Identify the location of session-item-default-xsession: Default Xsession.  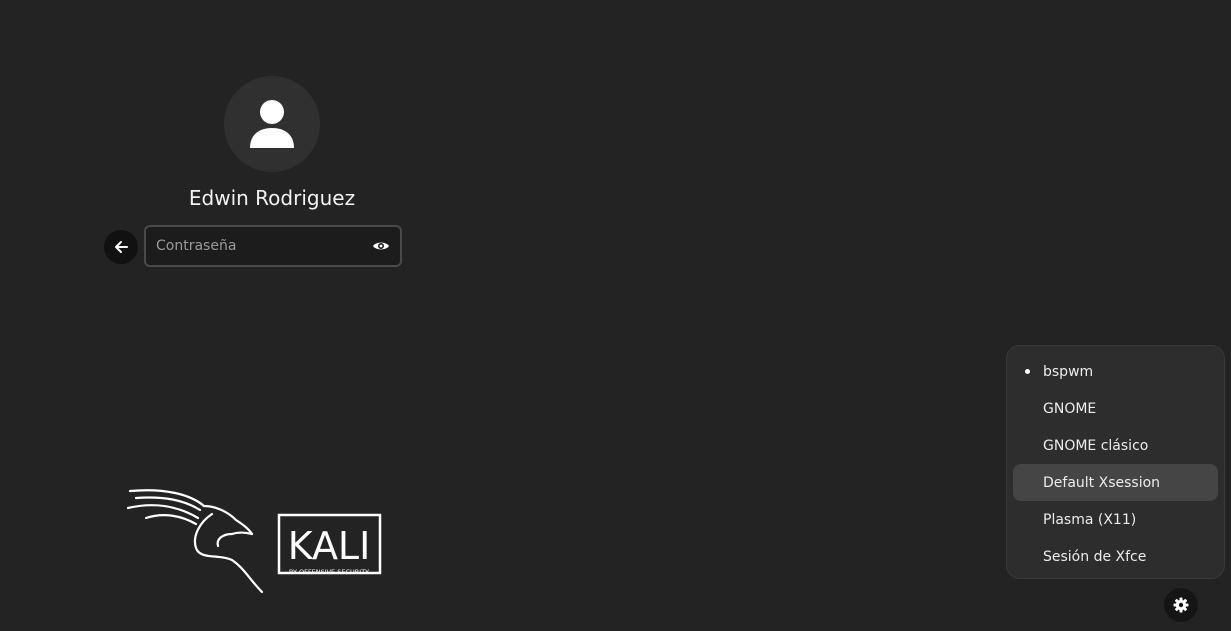
(1115, 482).